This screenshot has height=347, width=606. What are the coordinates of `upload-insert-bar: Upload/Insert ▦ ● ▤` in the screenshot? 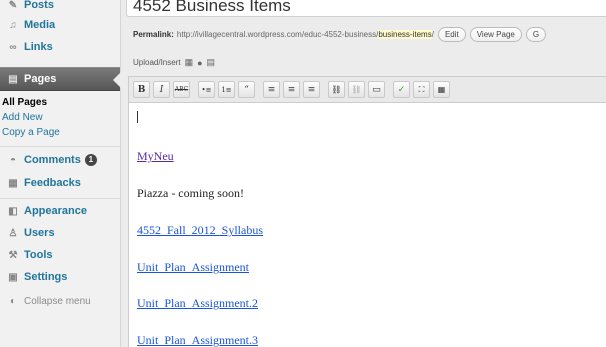 It's located at (174, 62).